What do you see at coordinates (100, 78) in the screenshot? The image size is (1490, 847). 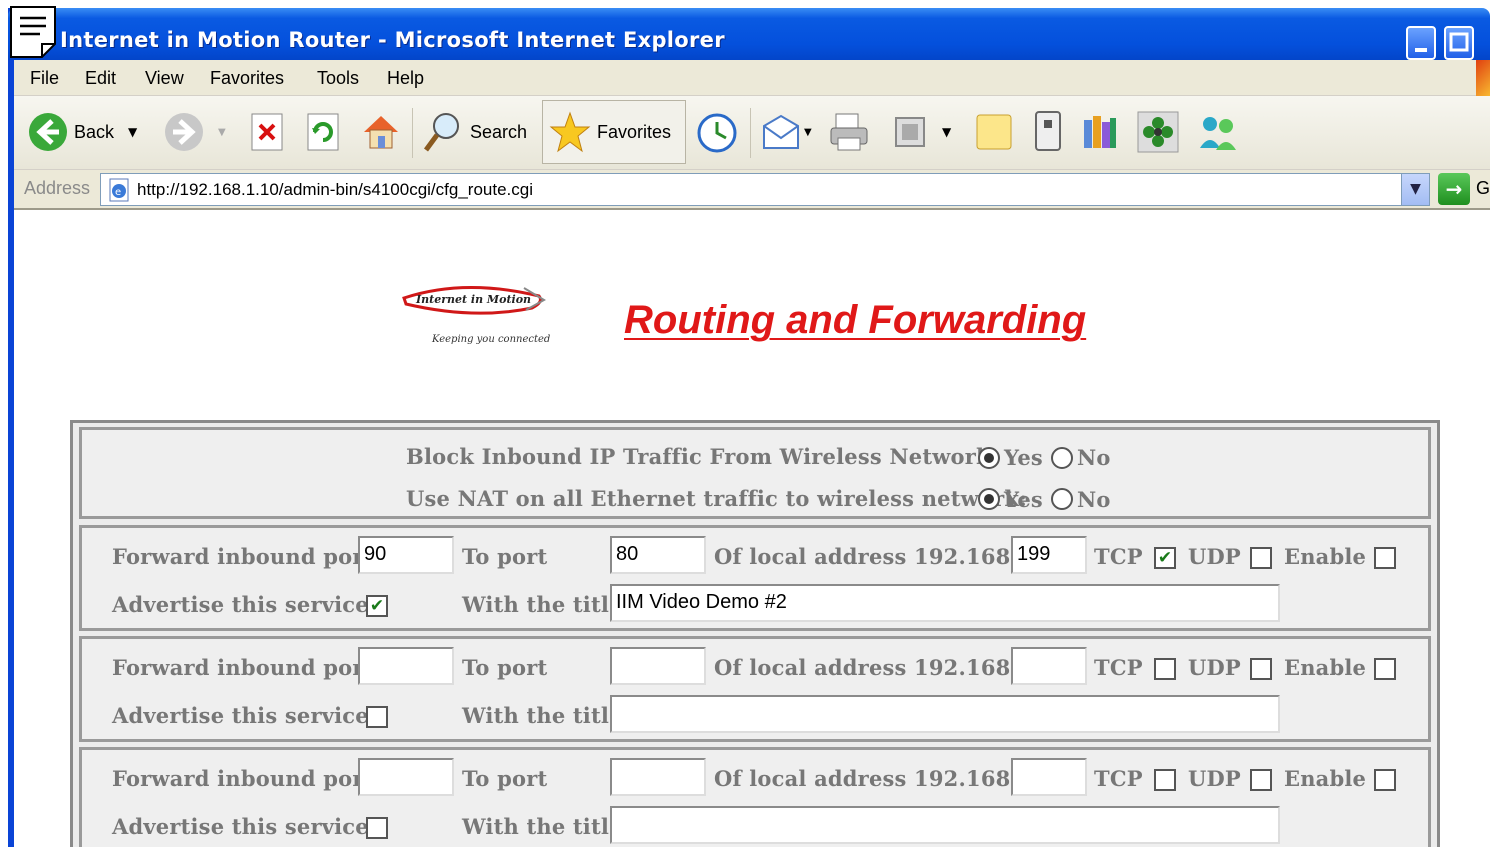 I see `menu-edit: Edit` at bounding box center [100, 78].